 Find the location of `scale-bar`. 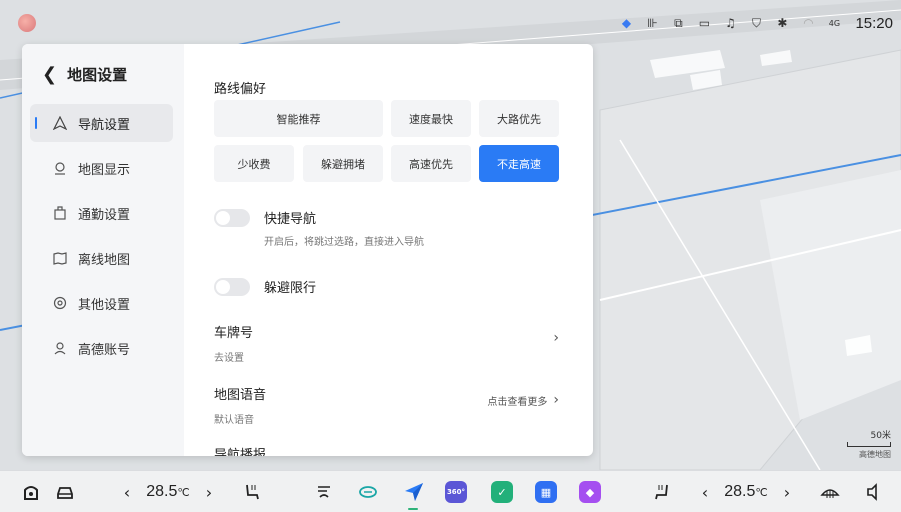

scale-bar is located at coordinates (869, 444).